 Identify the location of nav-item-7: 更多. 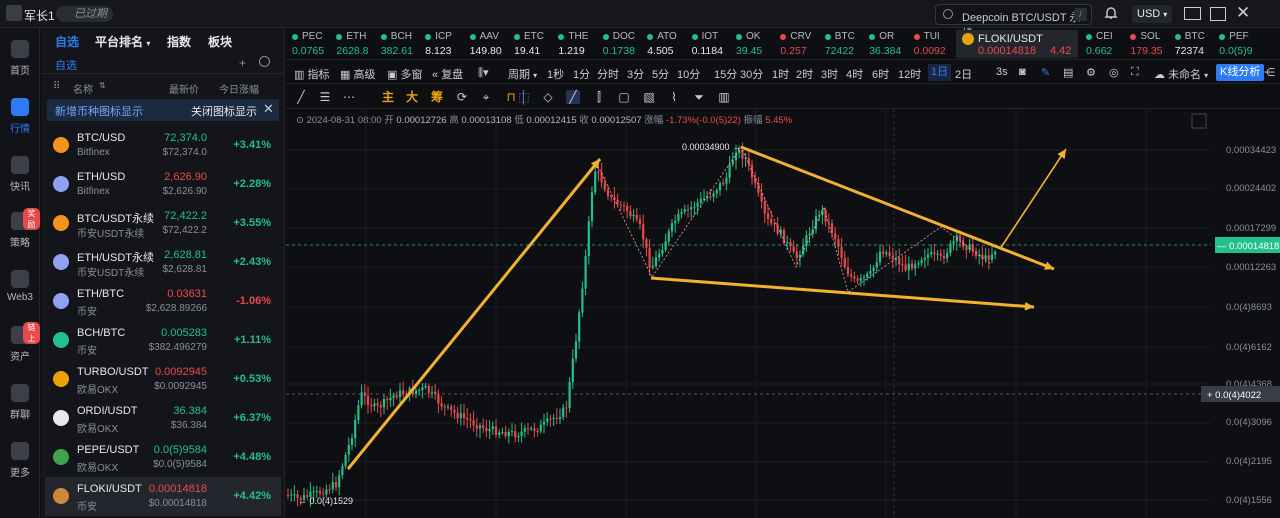
(20, 460).